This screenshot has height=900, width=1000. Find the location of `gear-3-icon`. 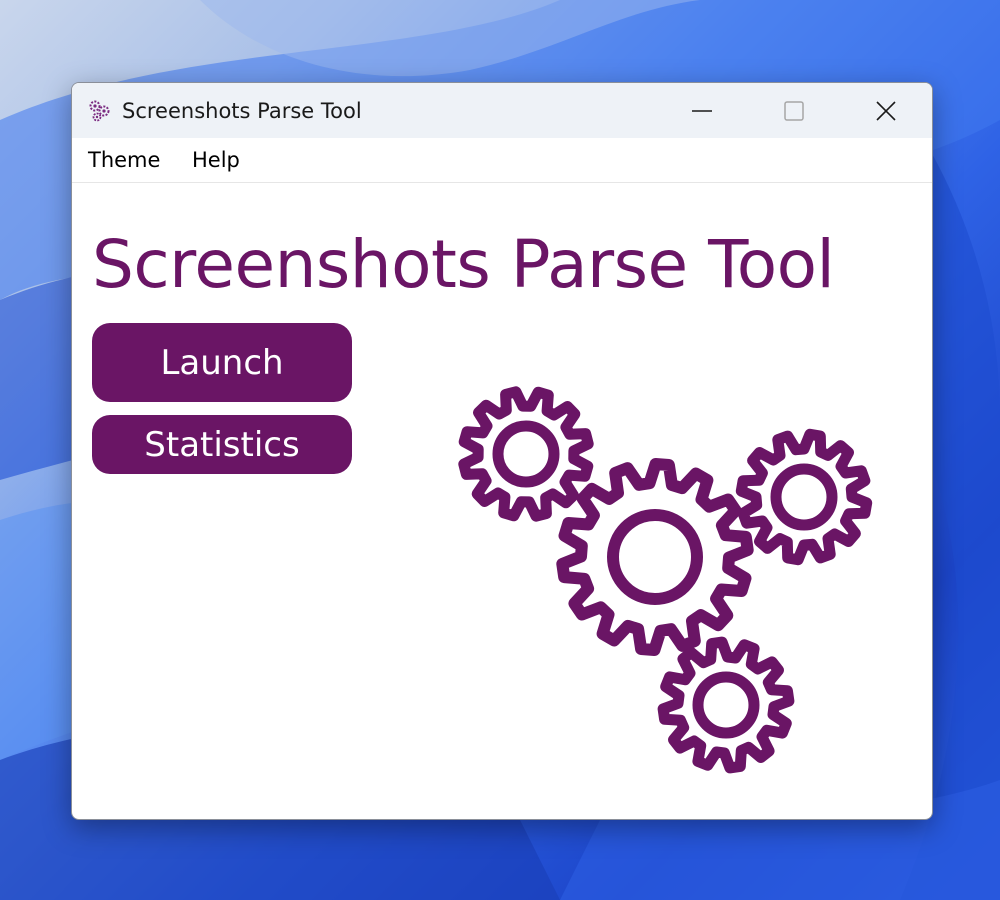

gear-3-icon is located at coordinates (655, 557).